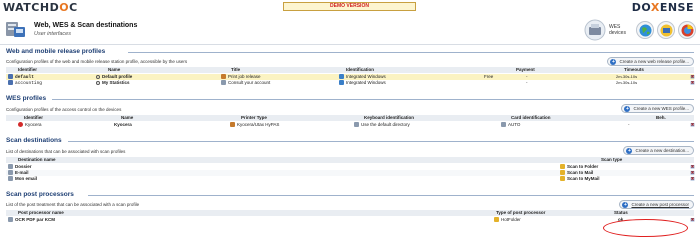  I want to click on browser-icon, so click(687, 30).